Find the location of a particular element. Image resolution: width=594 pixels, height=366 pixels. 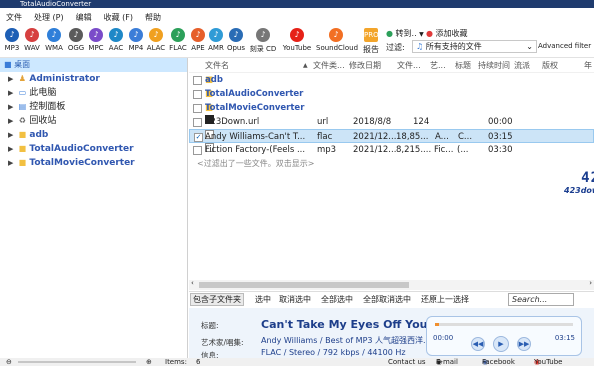

tree-item-recycle-bin: ▶ ♻ 回收站 is located at coordinates (93, 121).